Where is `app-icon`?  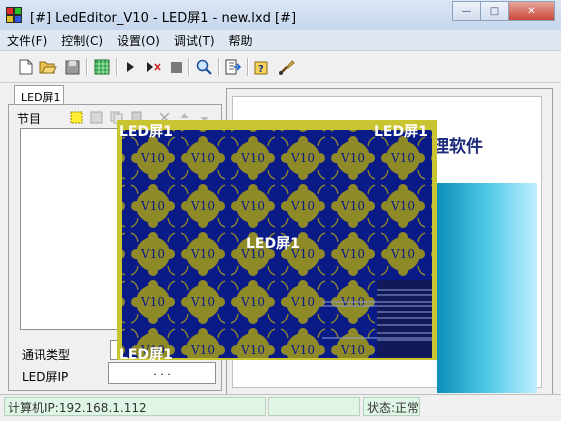
app-icon is located at coordinates (14, 15).